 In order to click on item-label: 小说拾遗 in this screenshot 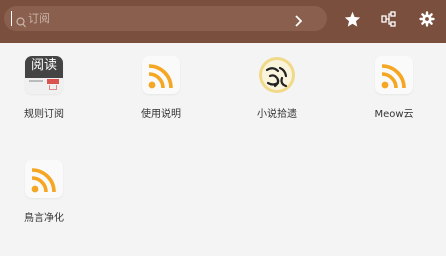, I will do `click(277, 114)`.